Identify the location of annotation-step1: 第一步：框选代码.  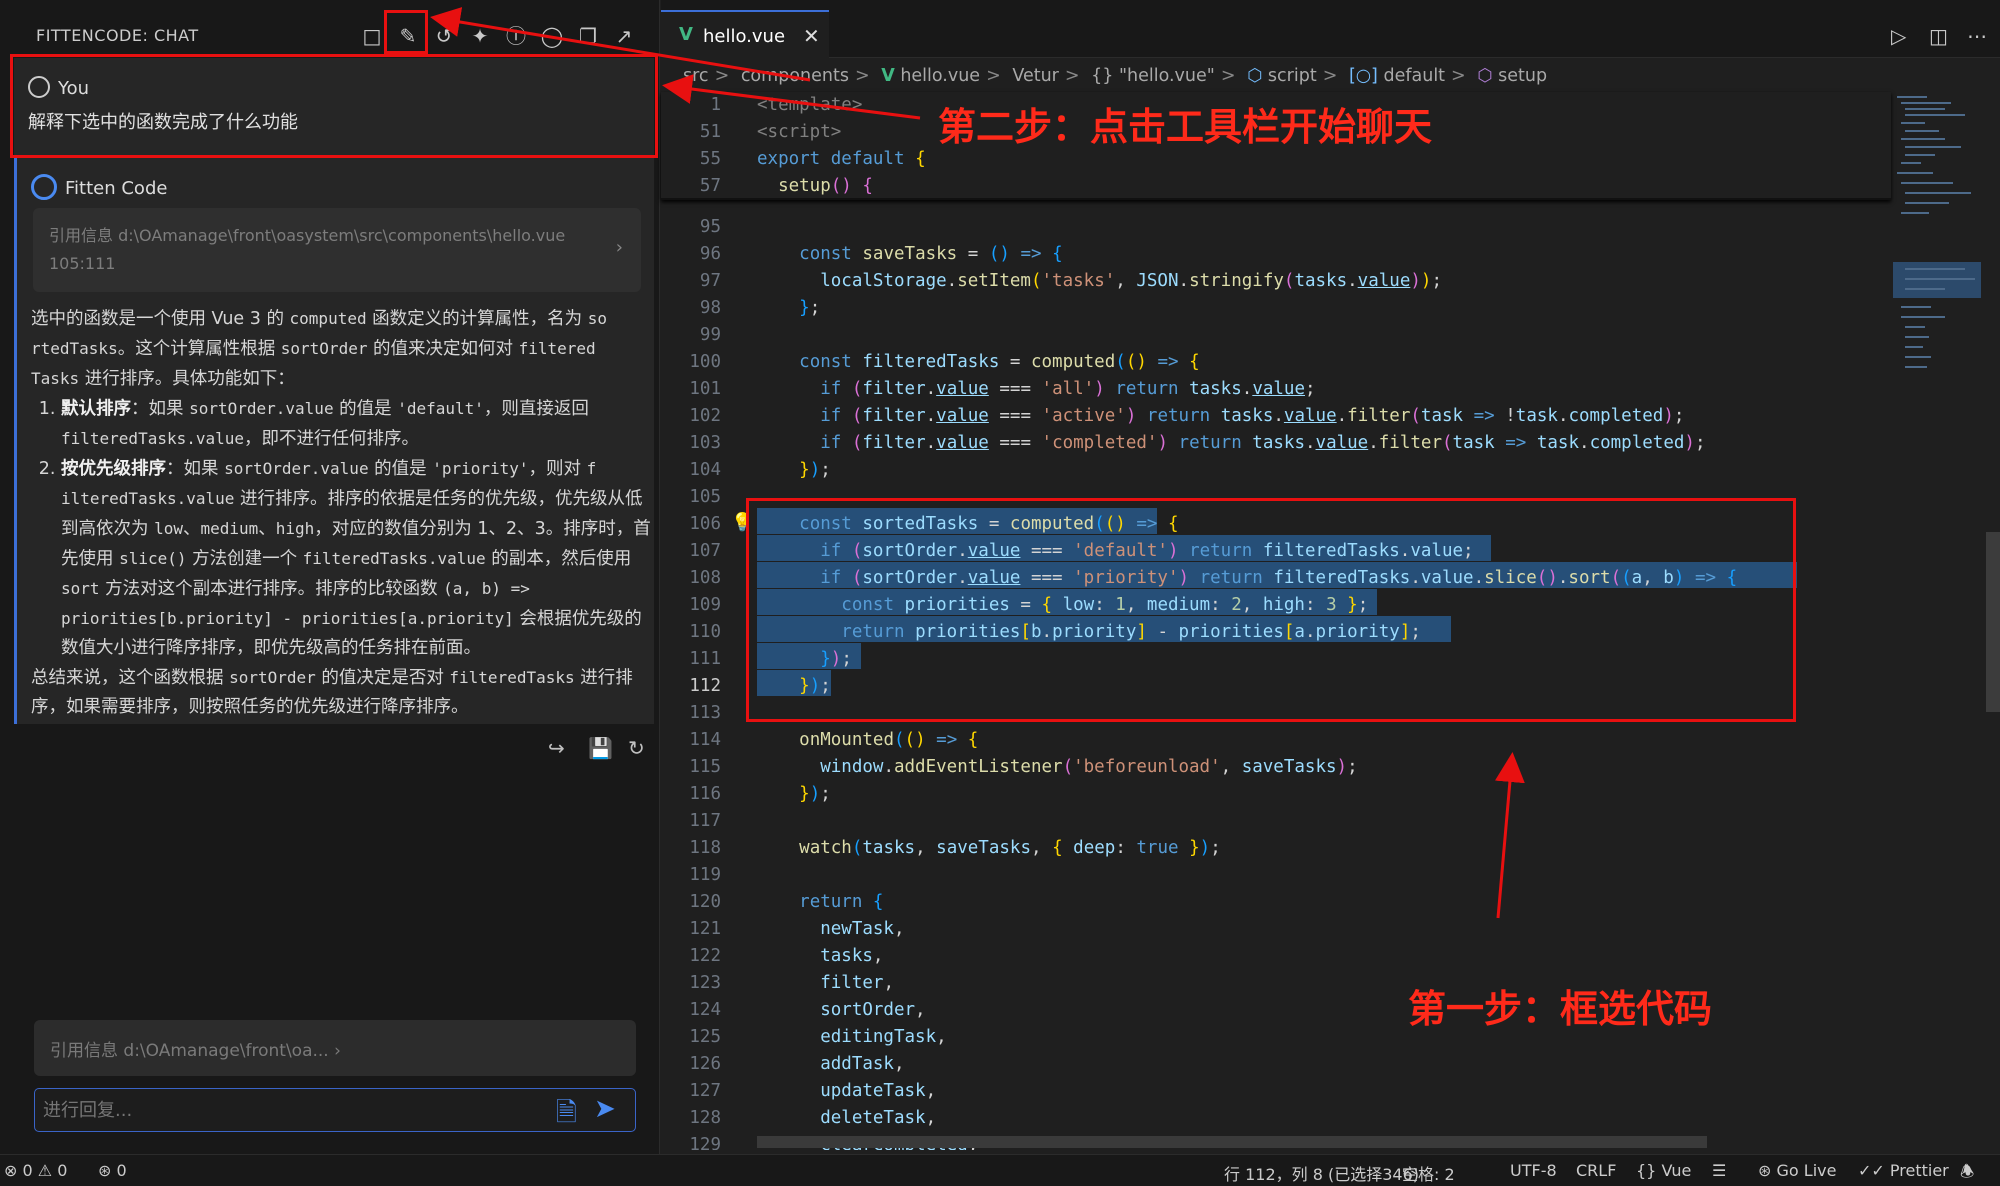
(1560, 1009).